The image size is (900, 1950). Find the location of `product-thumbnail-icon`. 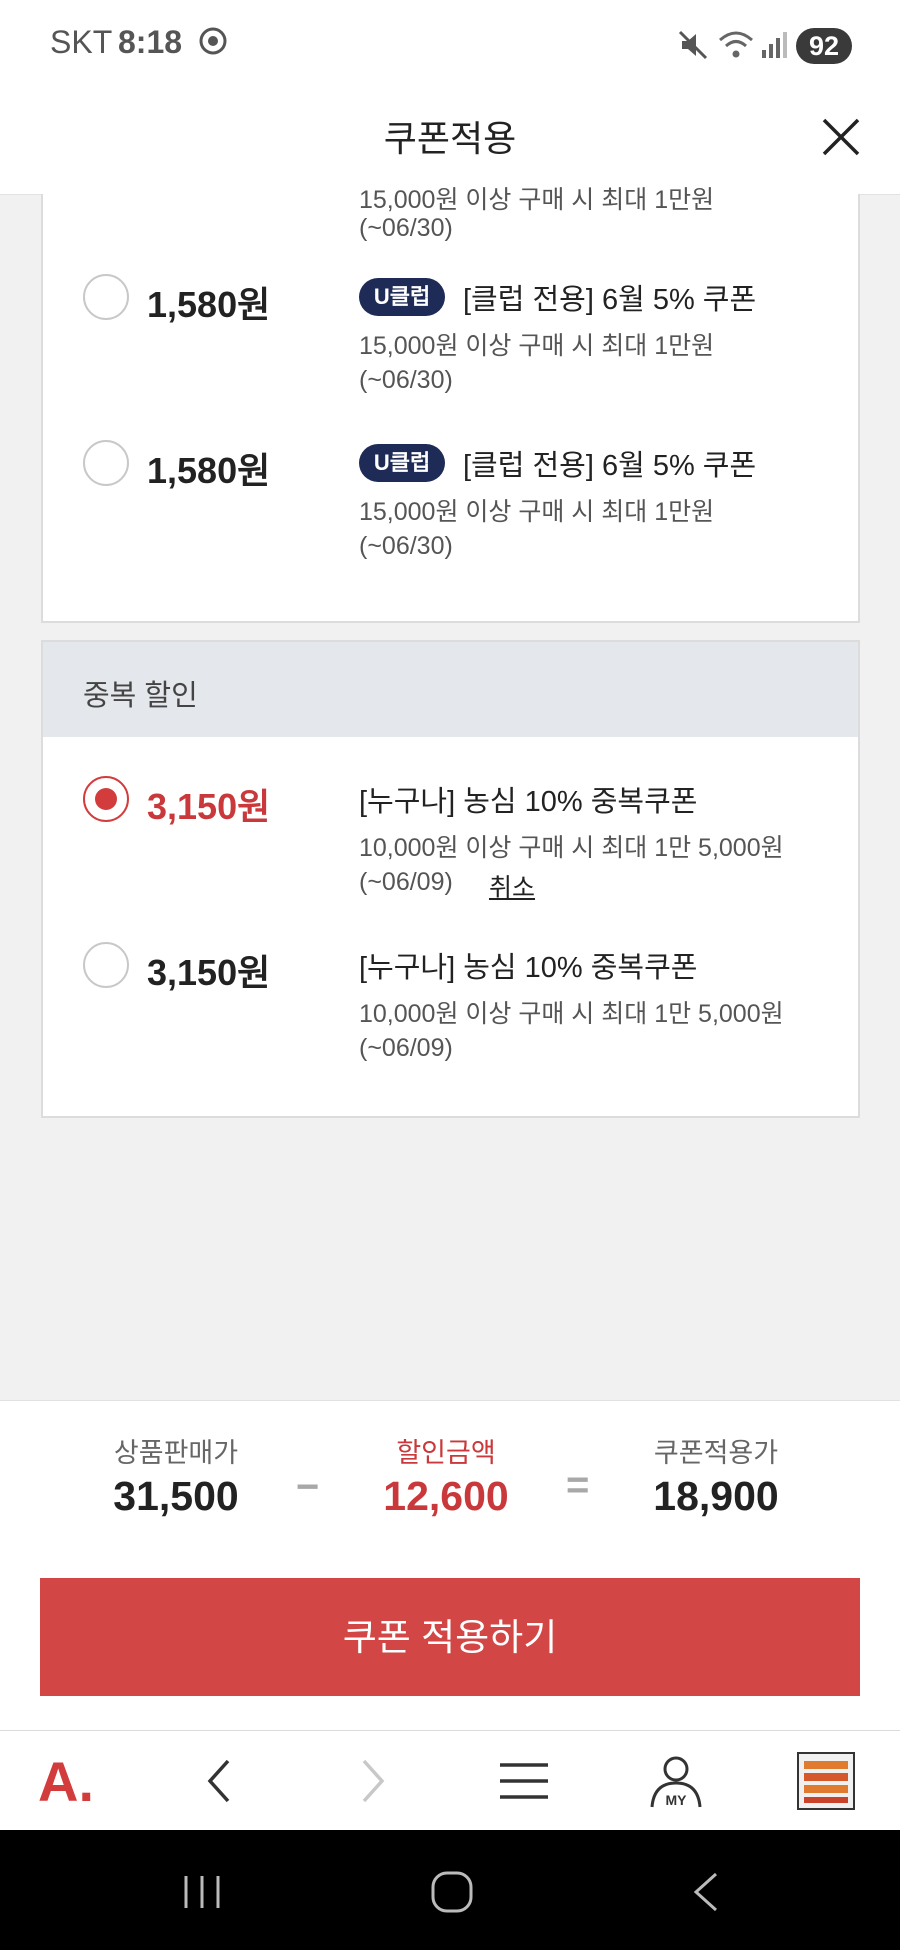

product-thumbnail-icon is located at coordinates (826, 1781).